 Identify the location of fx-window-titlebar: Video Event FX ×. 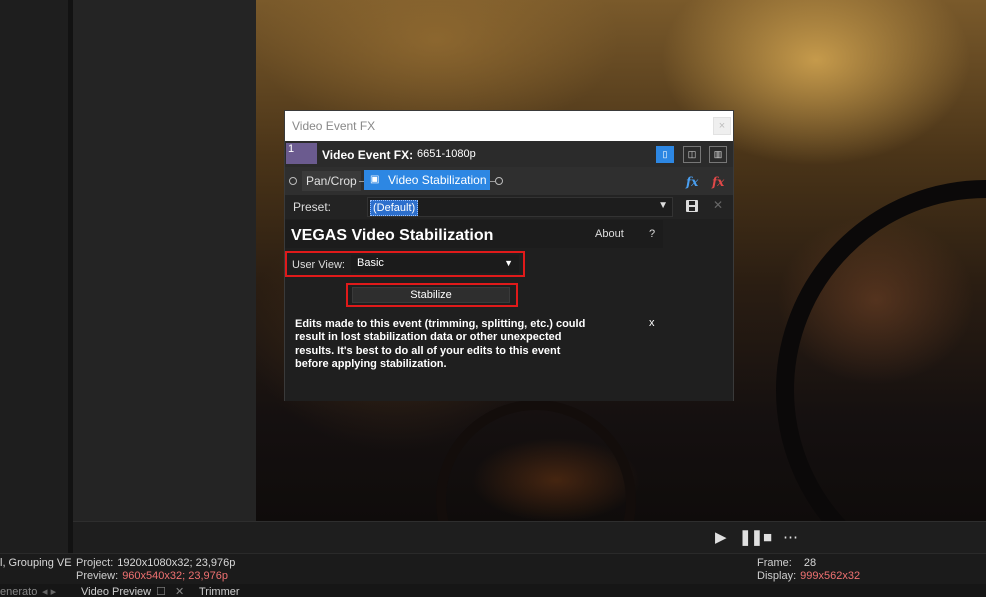
(509, 126).